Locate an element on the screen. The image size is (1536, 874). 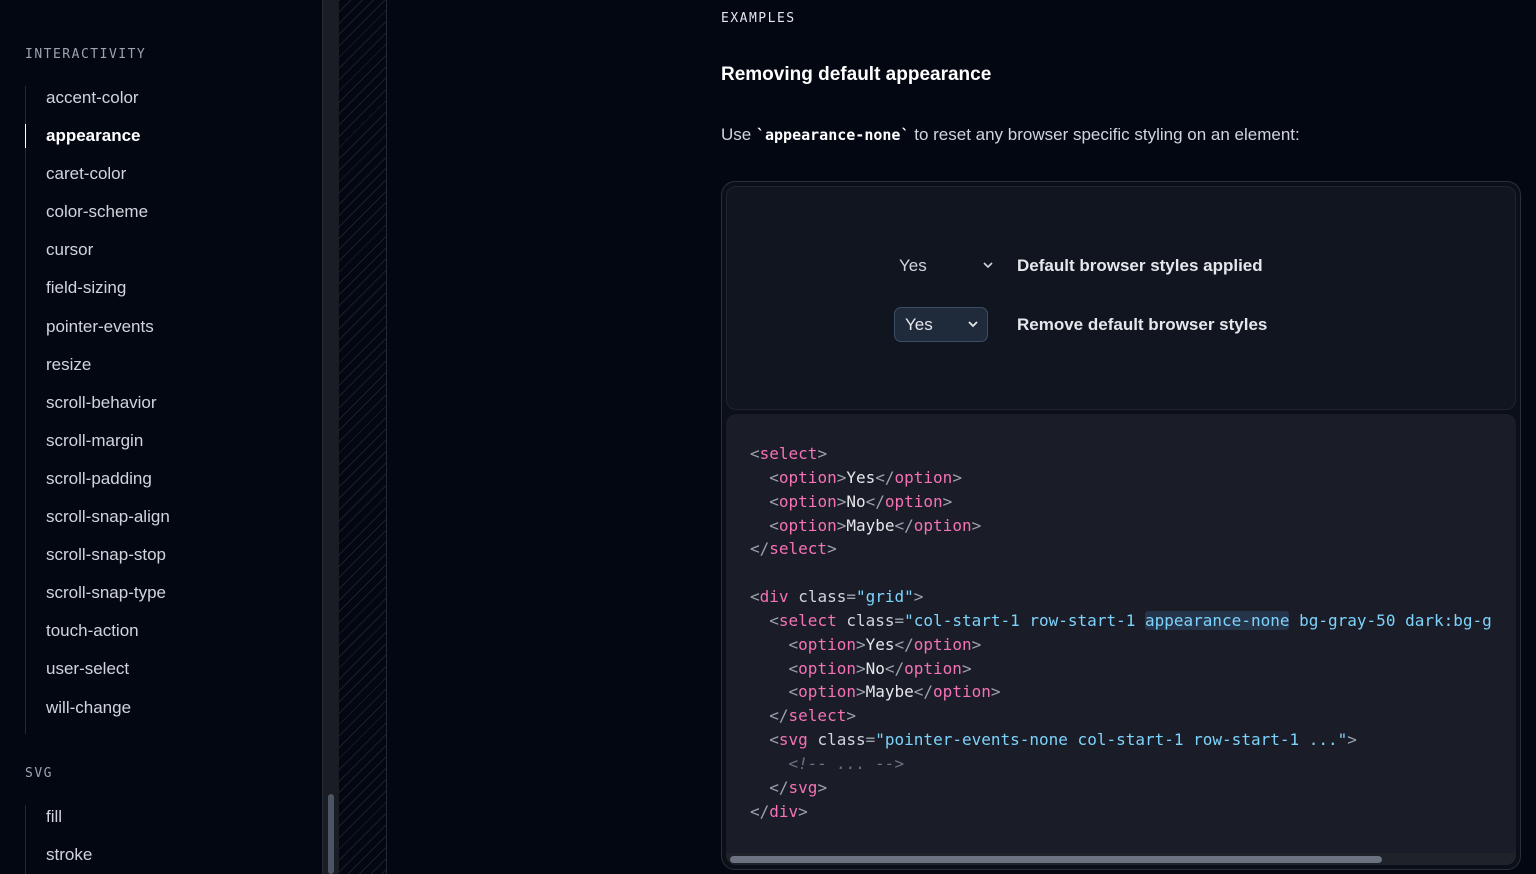
sidebar-item-touch-action: touch-action is located at coordinates (98, 638).